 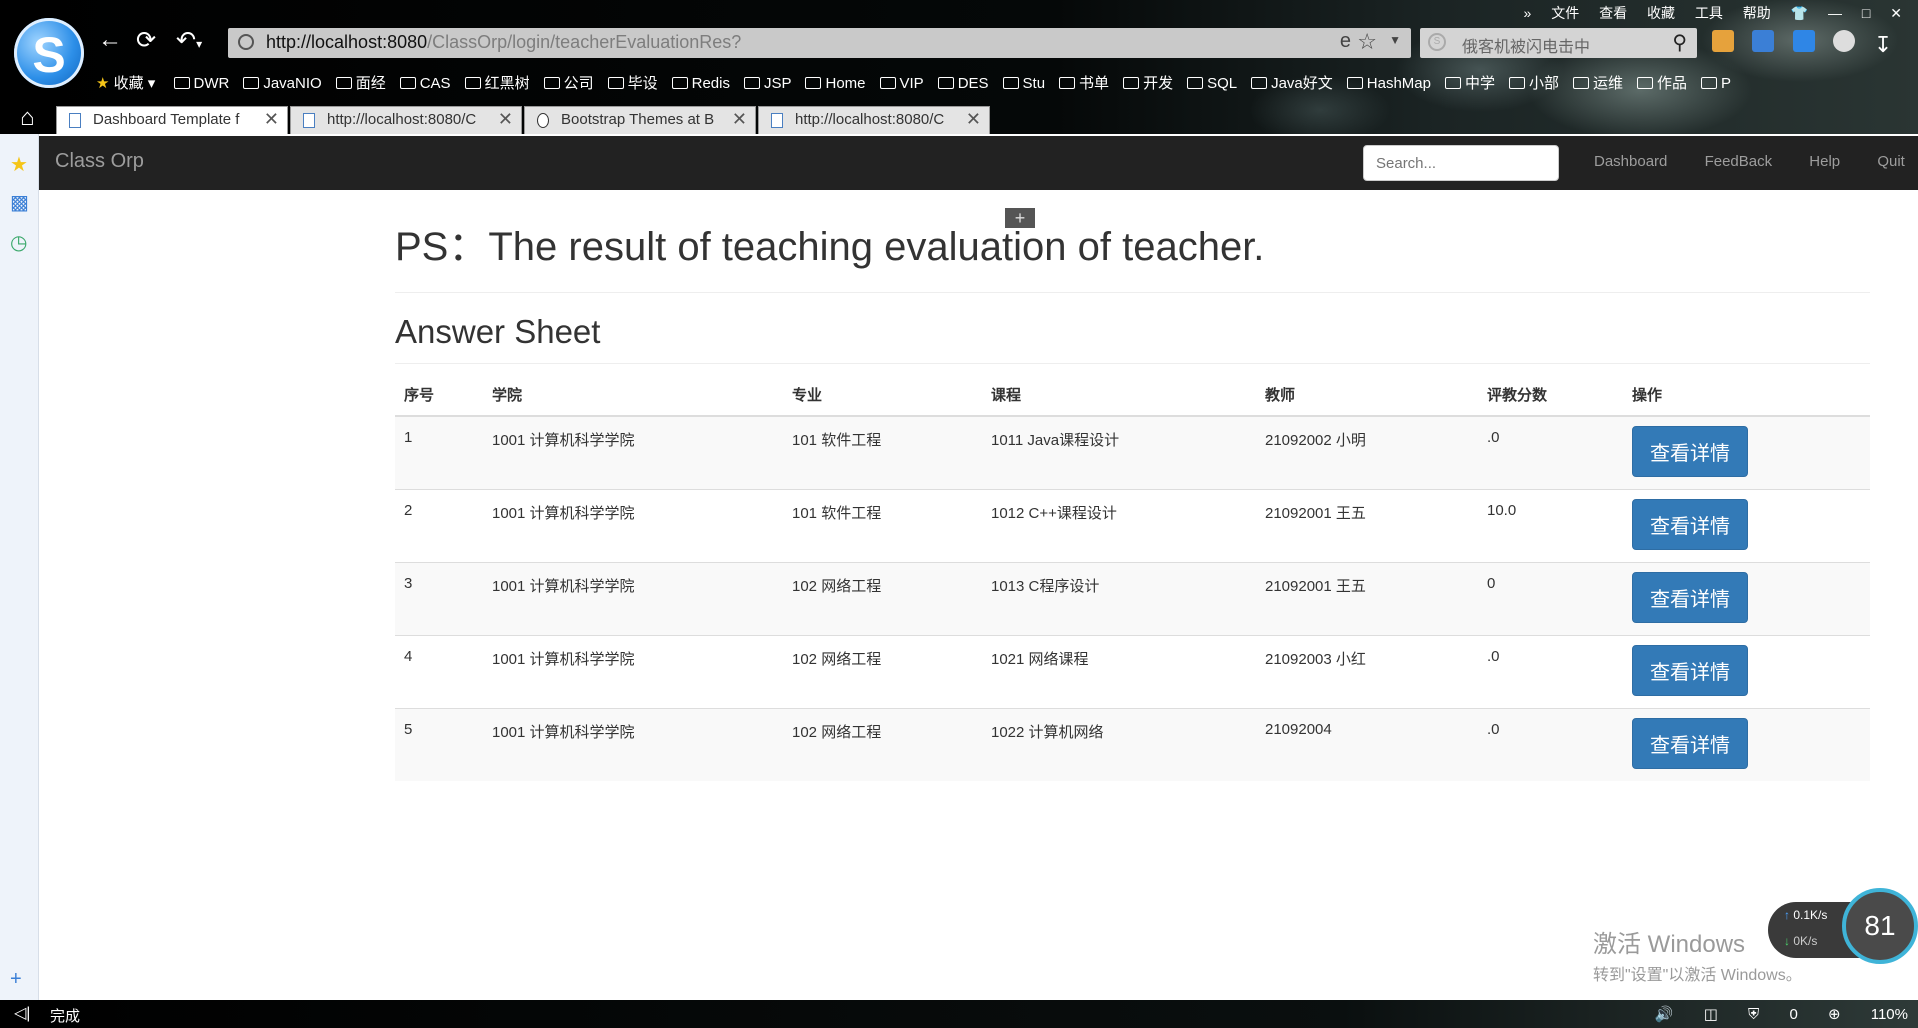 What do you see at coordinates (1661, 13) in the screenshot?
I see `menu-favorites: 收藏` at bounding box center [1661, 13].